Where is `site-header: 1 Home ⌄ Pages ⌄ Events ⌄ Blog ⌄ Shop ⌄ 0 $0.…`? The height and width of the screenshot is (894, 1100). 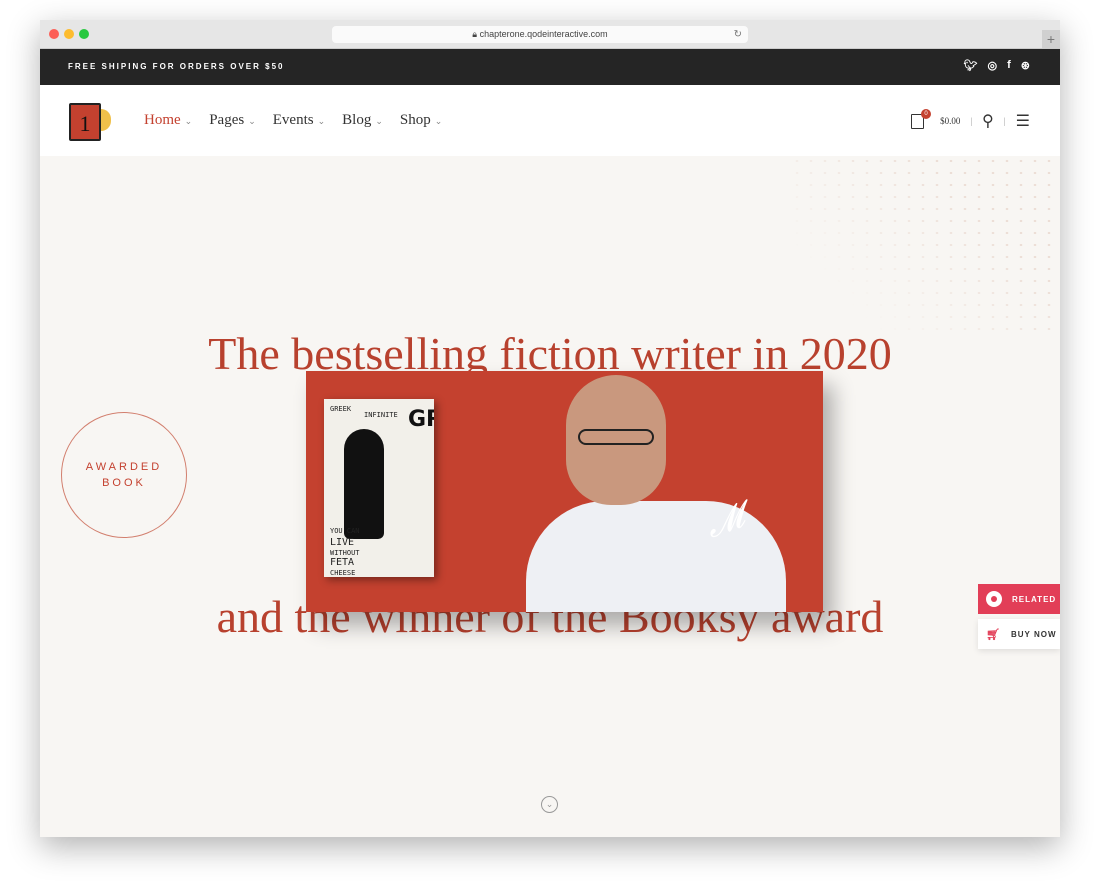
site-header: 1 Home ⌄ Pages ⌄ Events ⌄ Blog ⌄ Shop ⌄ 0 $0.… is located at coordinates (550, 120).